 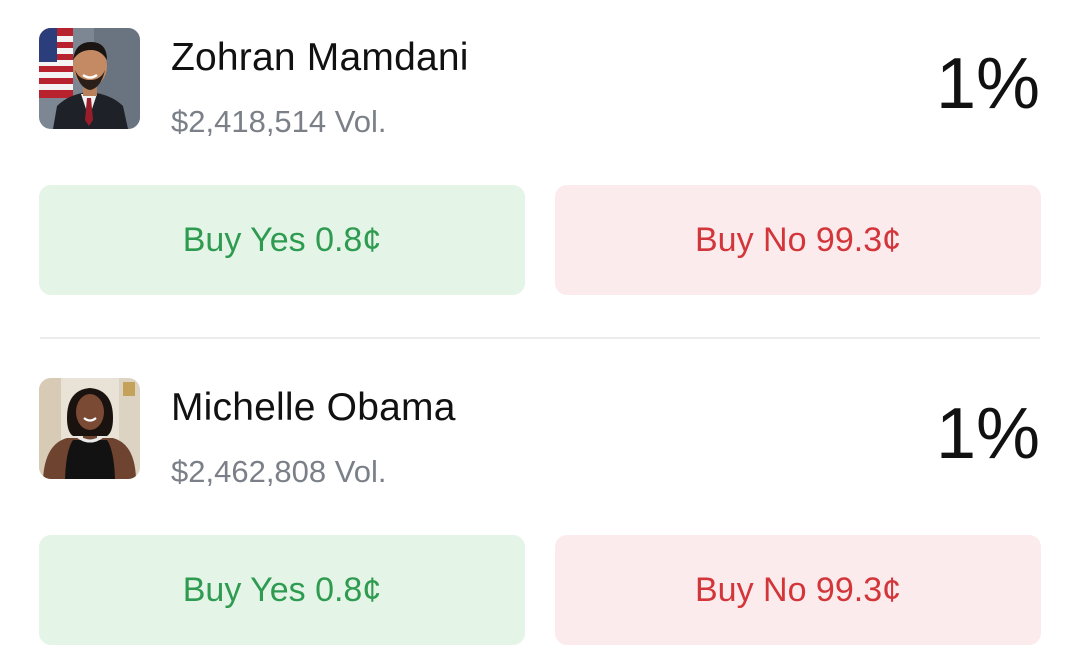 I want to click on portrait-woman-black-dress-icon, so click(x=89, y=428).